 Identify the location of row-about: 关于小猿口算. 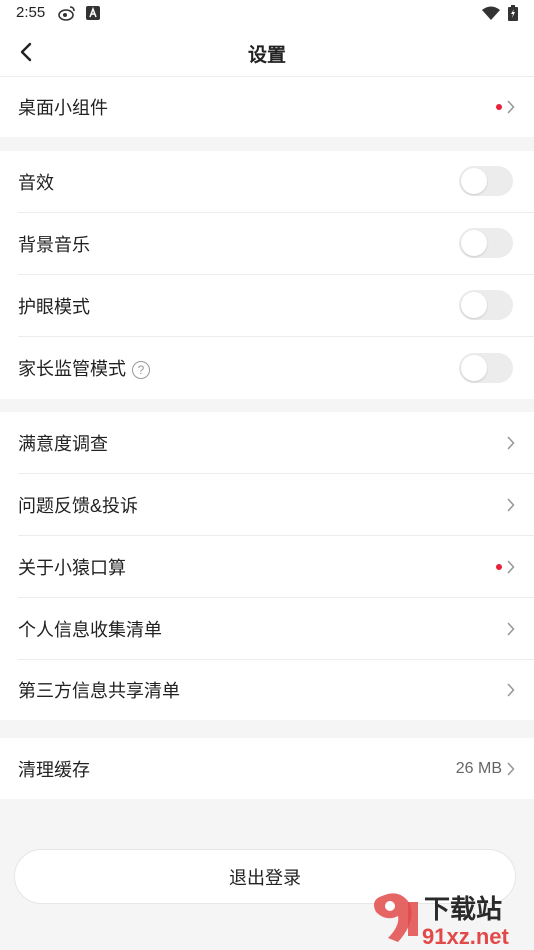
(267, 566).